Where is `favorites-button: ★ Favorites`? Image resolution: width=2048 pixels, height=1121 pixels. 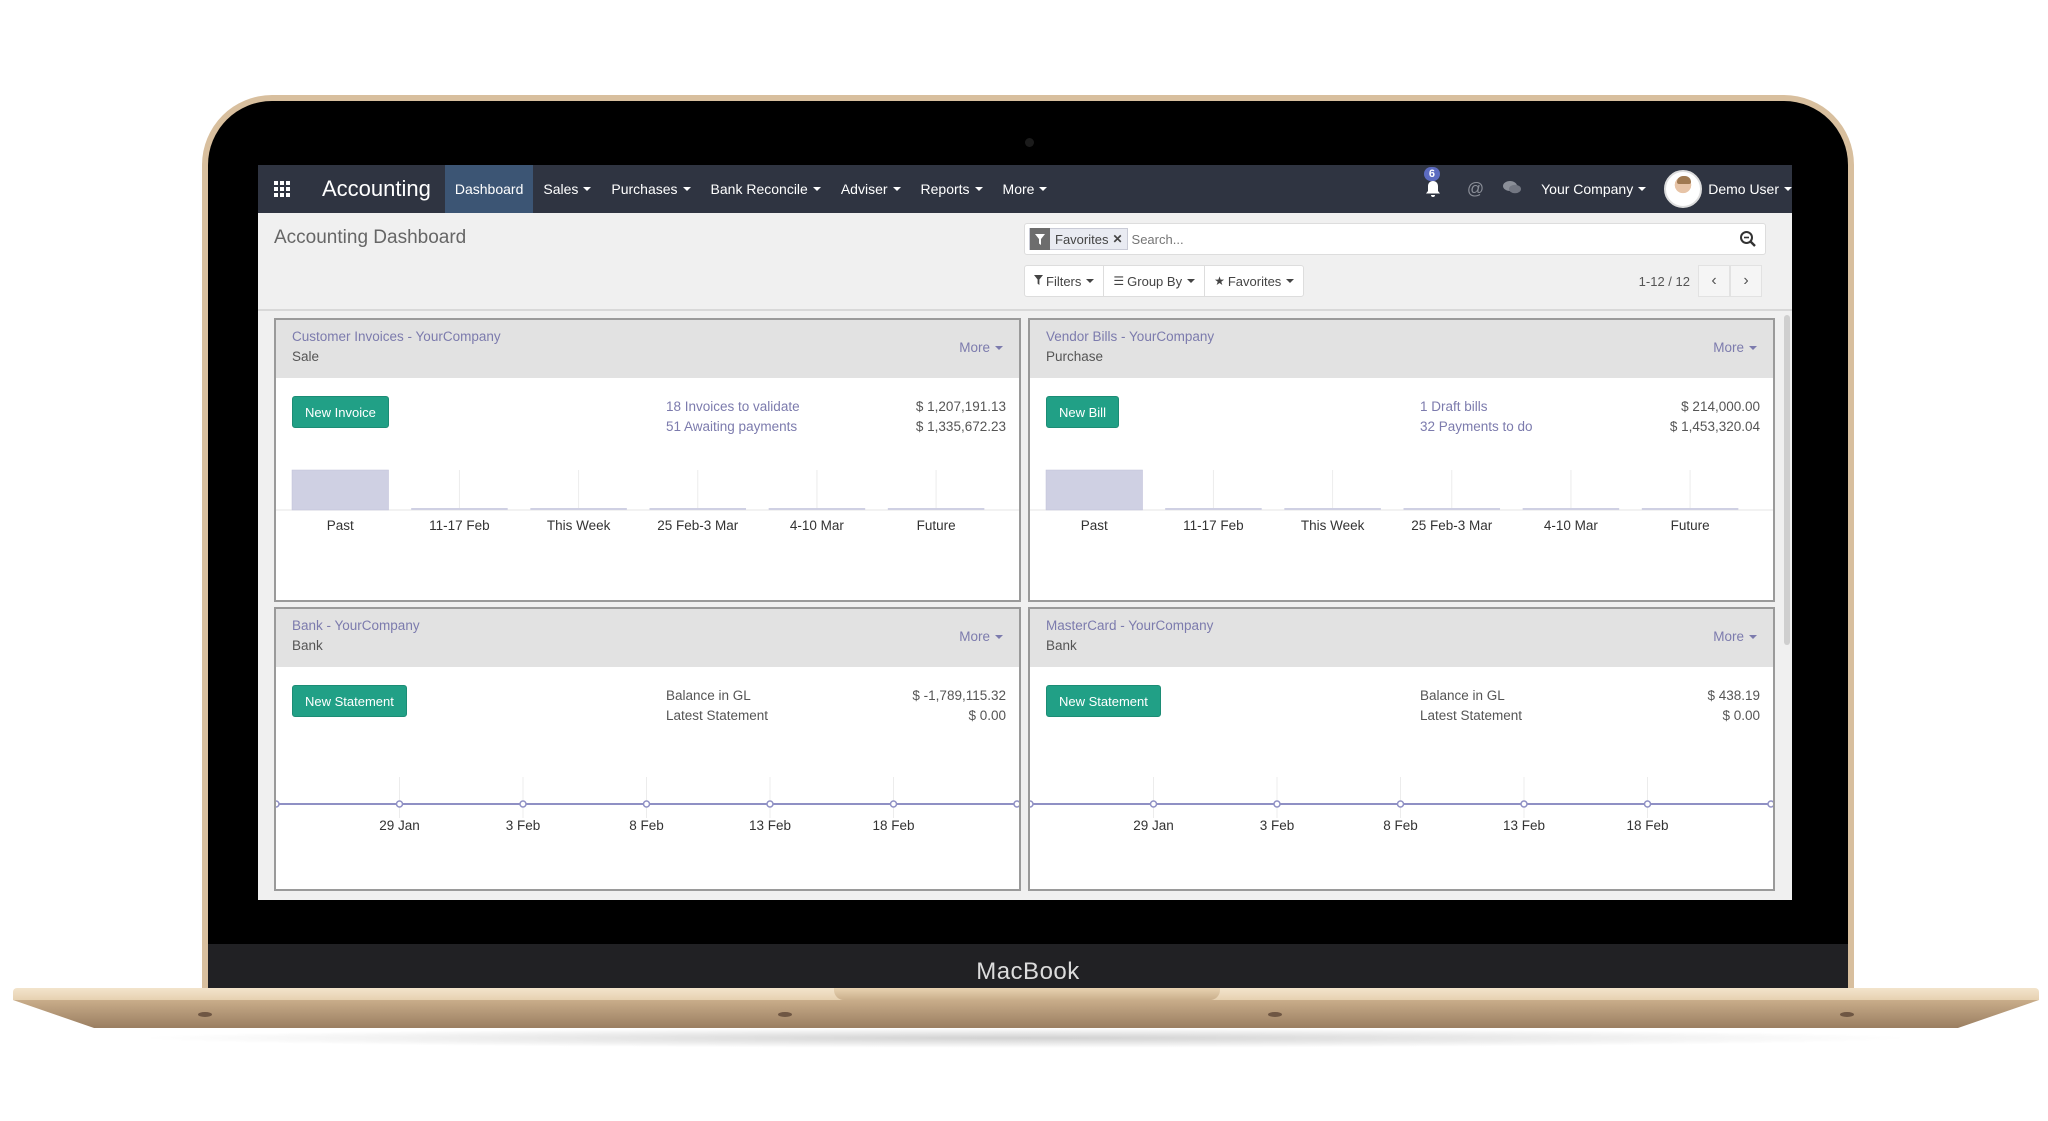
favorites-button: ★ Favorites is located at coordinates (1254, 281).